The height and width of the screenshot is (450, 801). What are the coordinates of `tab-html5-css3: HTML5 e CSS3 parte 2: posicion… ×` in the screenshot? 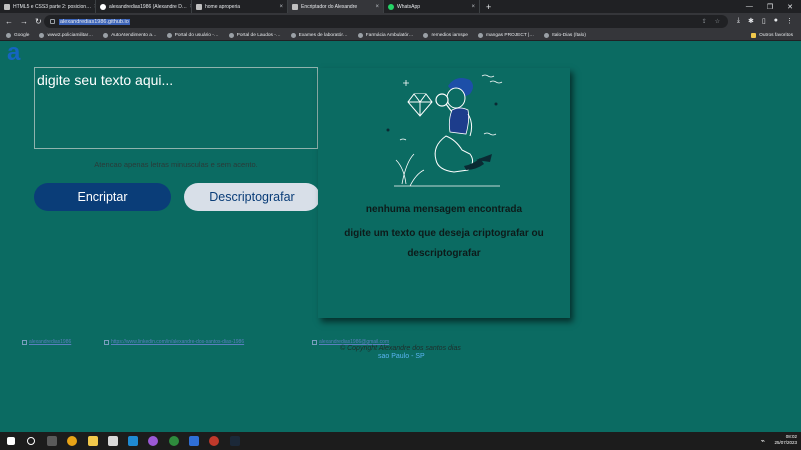 It's located at (48, 6).